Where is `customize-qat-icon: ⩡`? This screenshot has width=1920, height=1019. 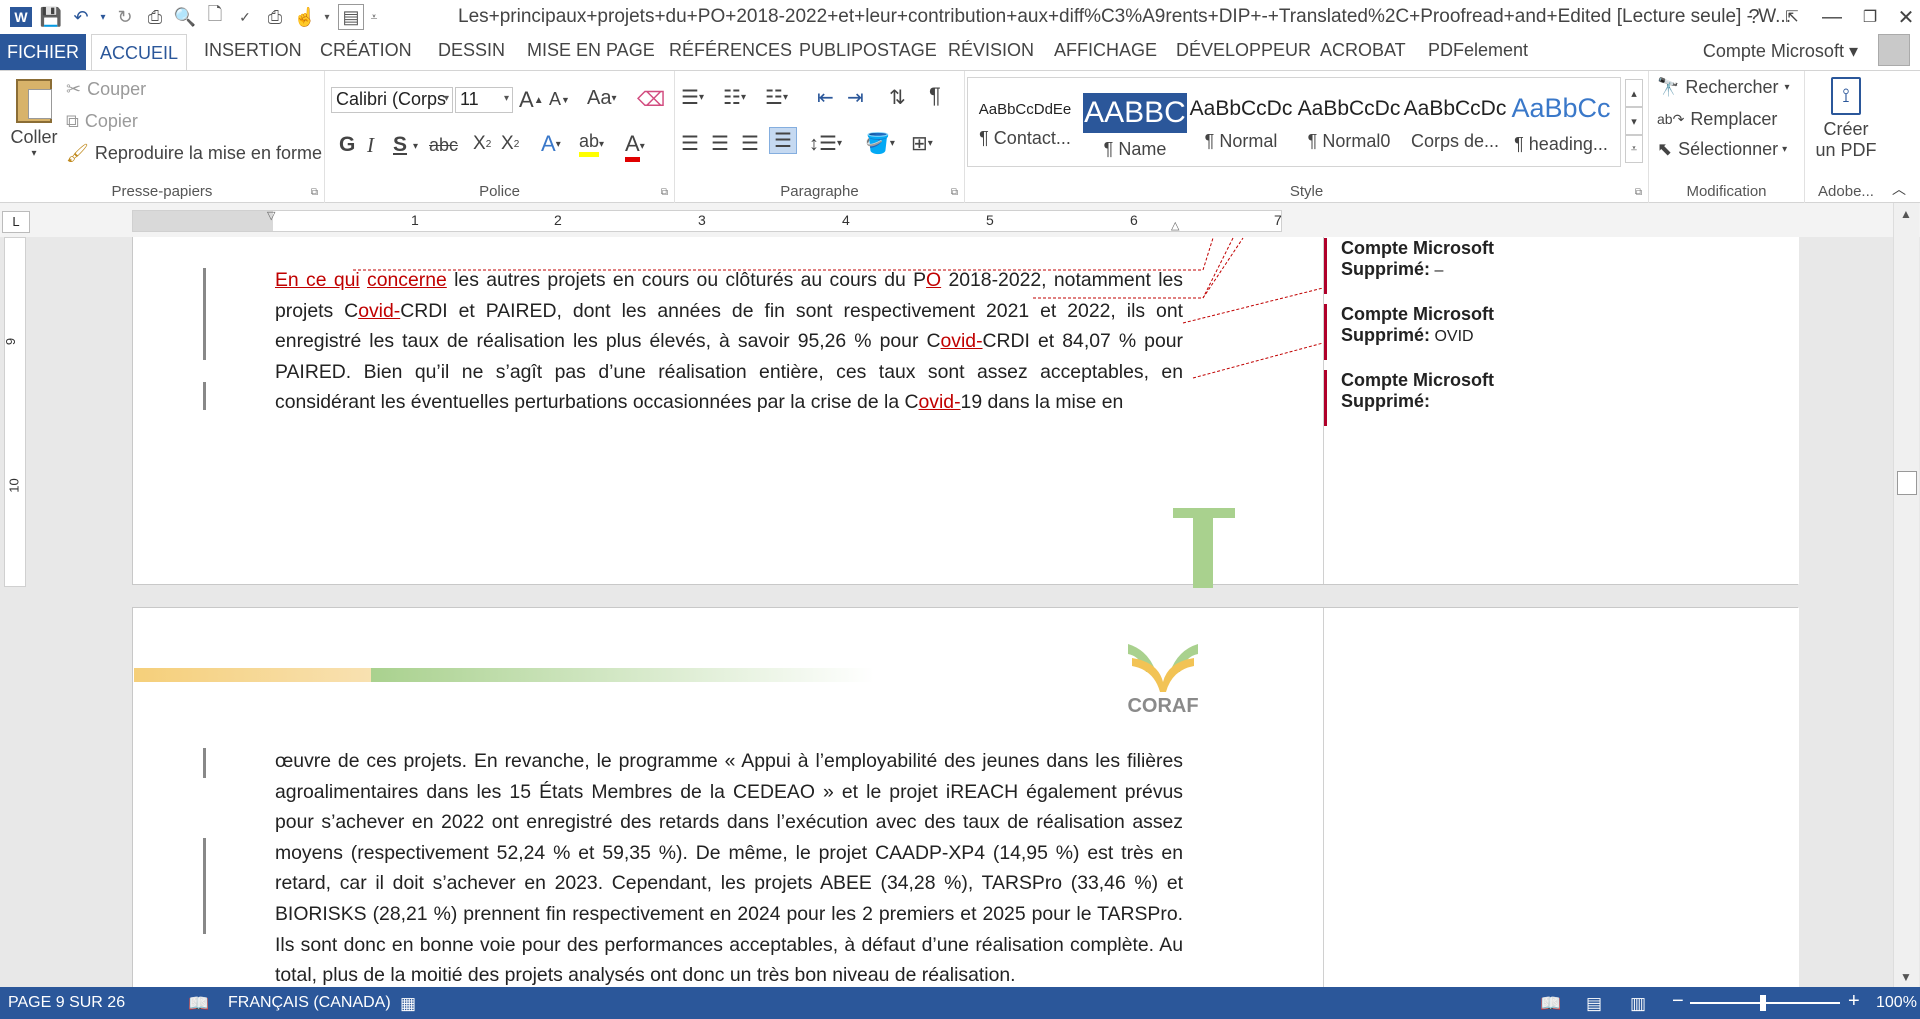
customize-qat-icon: ⩡ is located at coordinates (374, 17).